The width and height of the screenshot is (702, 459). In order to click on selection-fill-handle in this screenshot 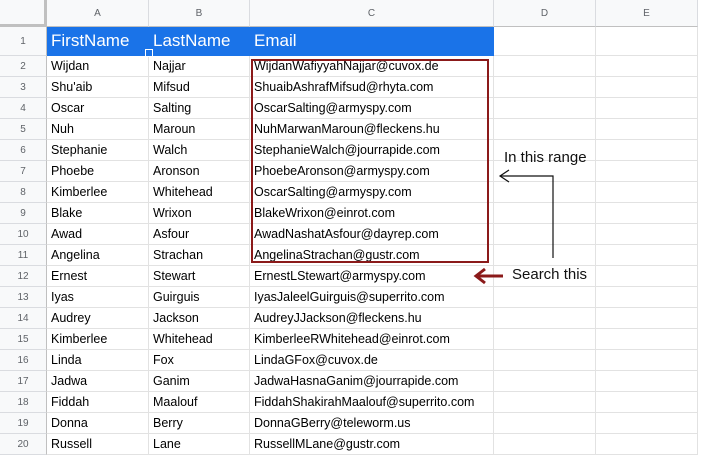, I will do `click(149, 53)`.